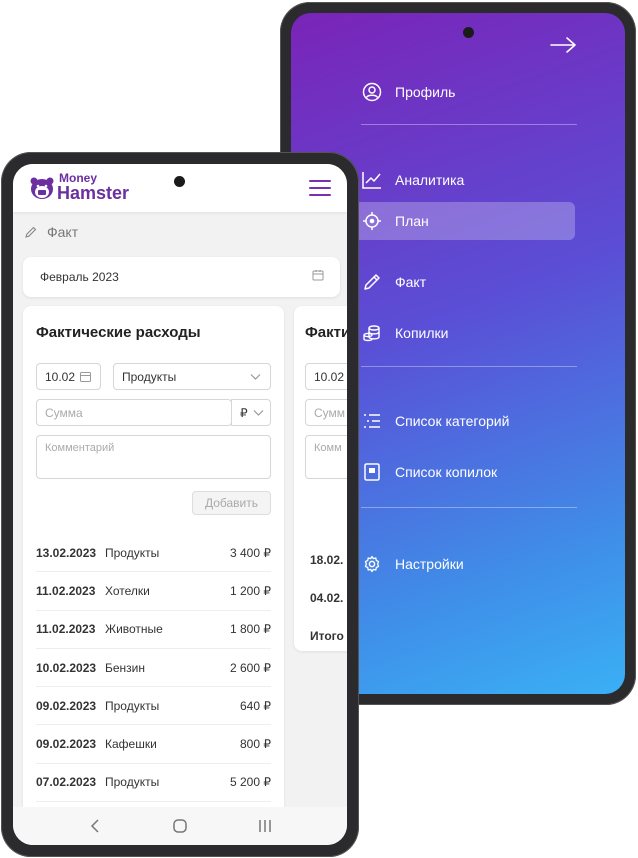 This screenshot has height=858, width=638. I want to click on second-comment-field: Комм, so click(326, 457).